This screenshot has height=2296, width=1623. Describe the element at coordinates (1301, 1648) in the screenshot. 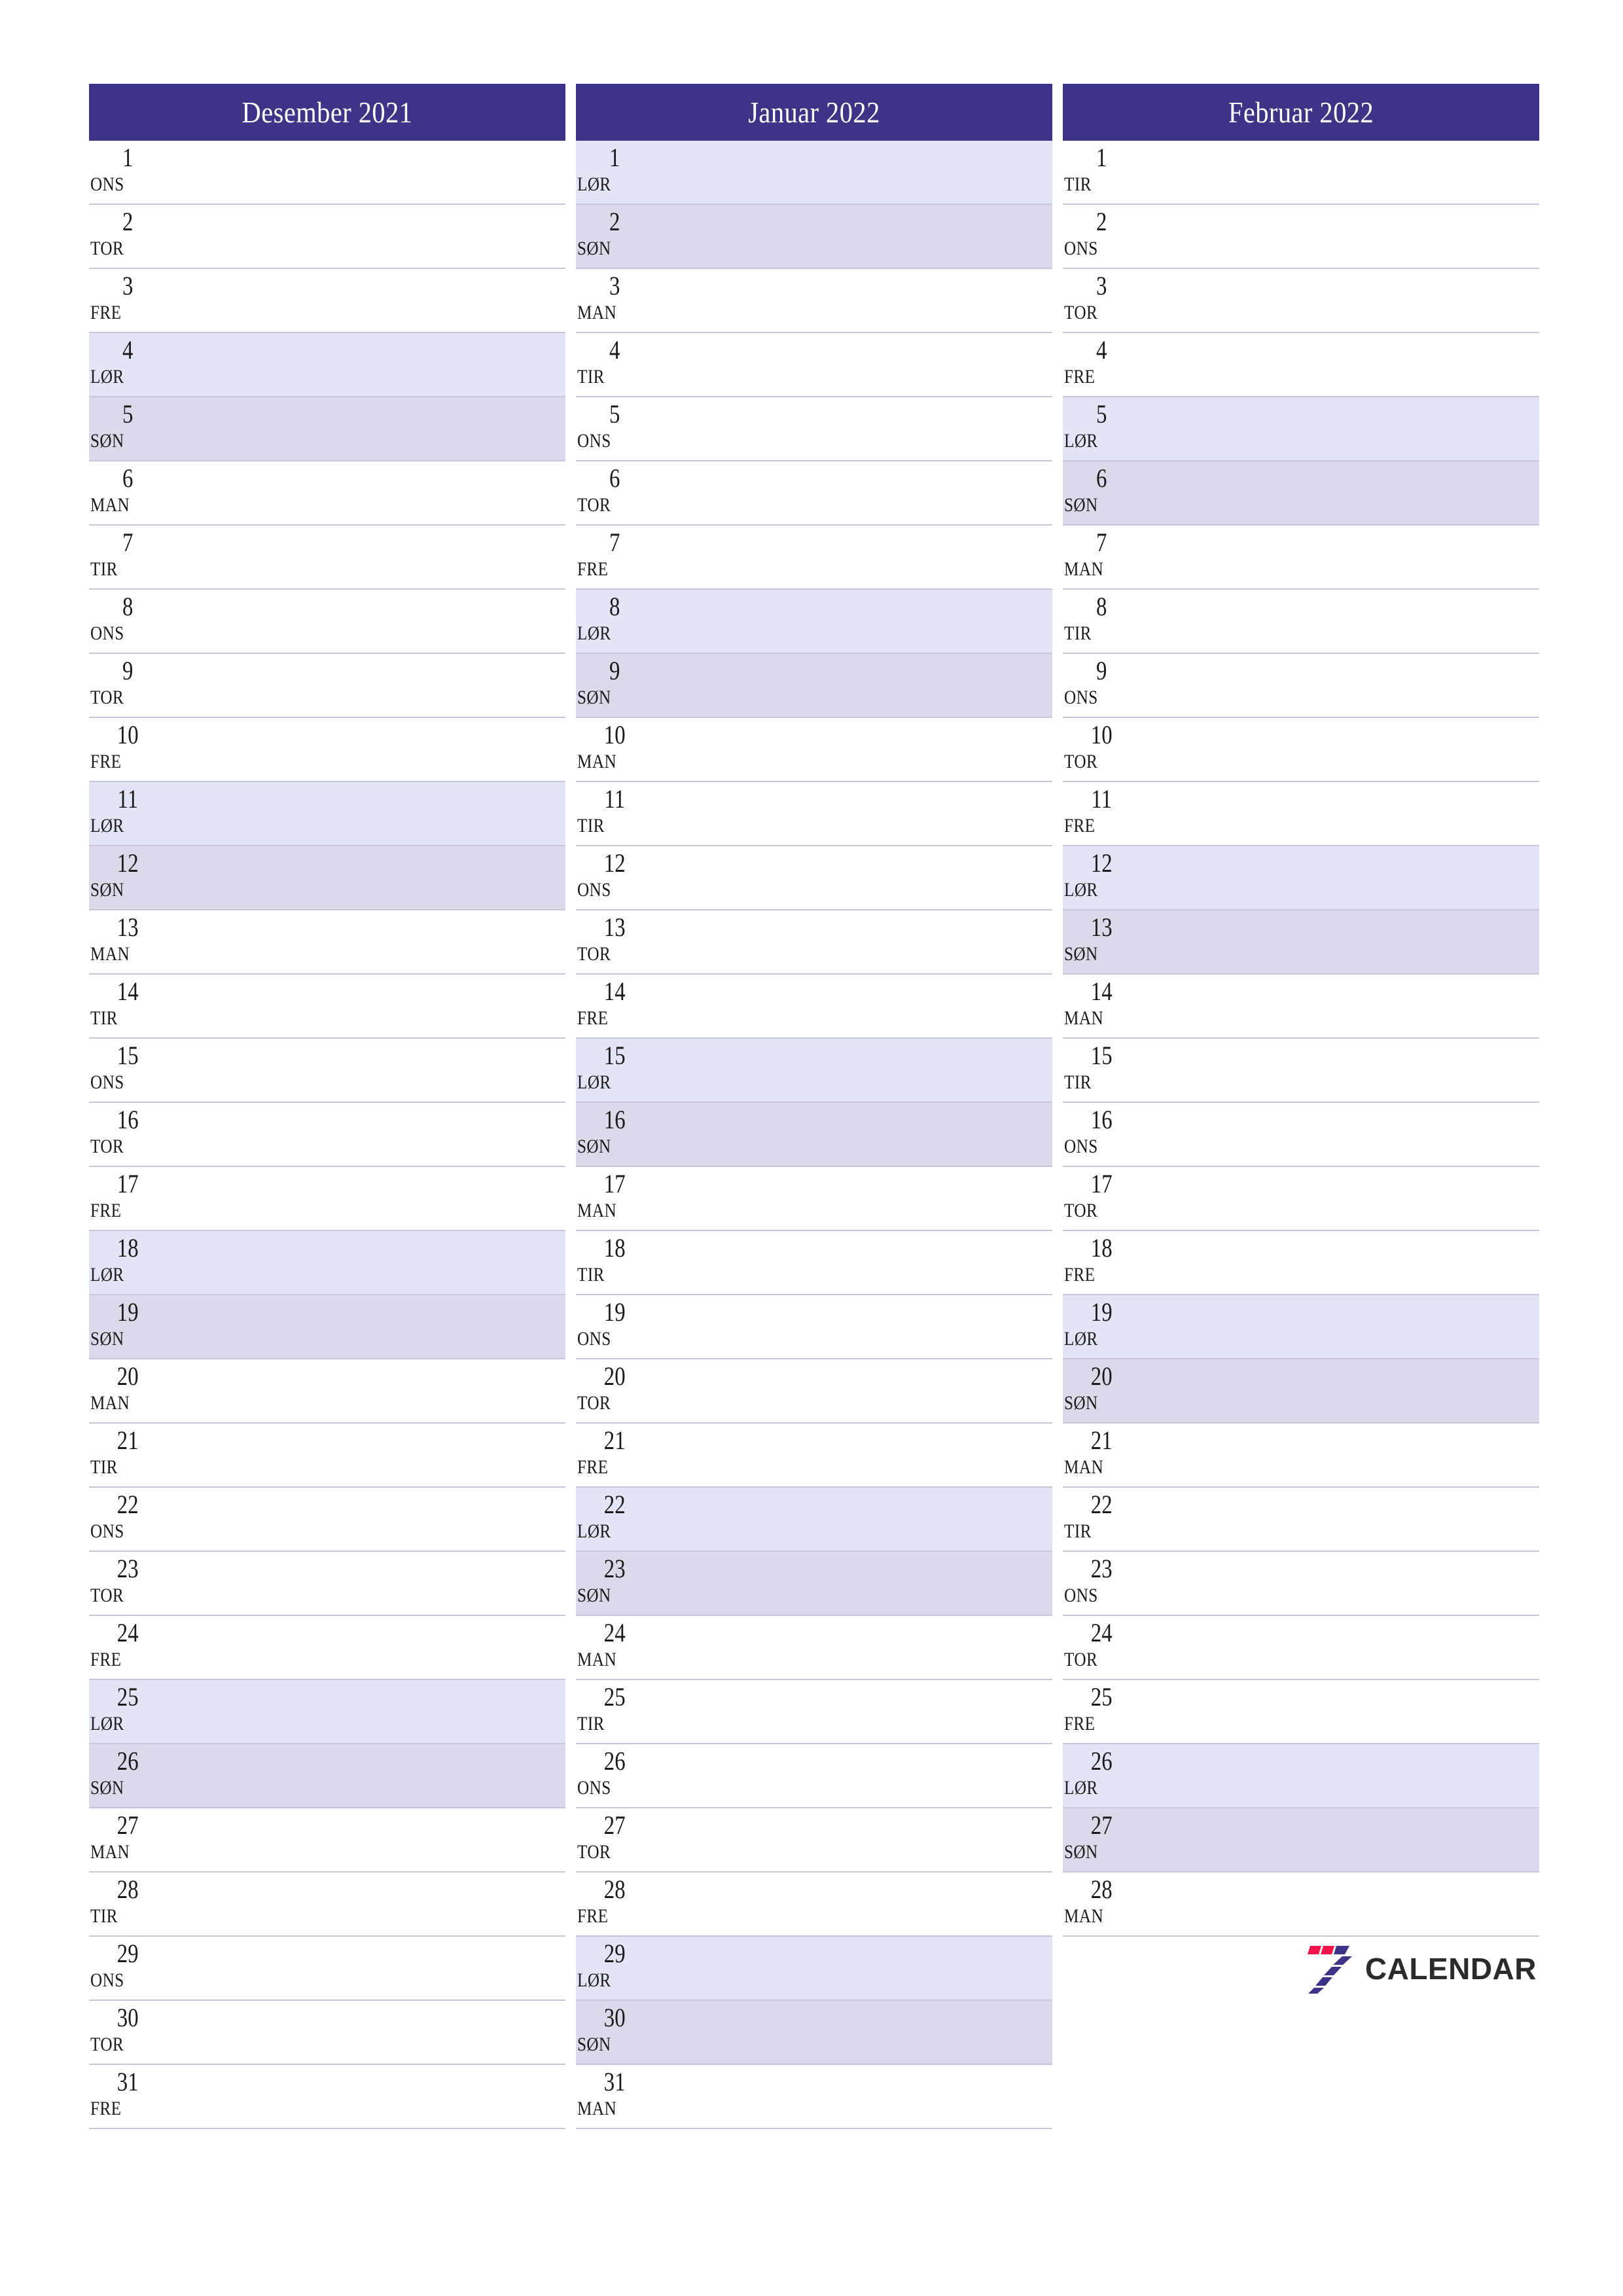

I see `day-row: 24 TOR` at that location.